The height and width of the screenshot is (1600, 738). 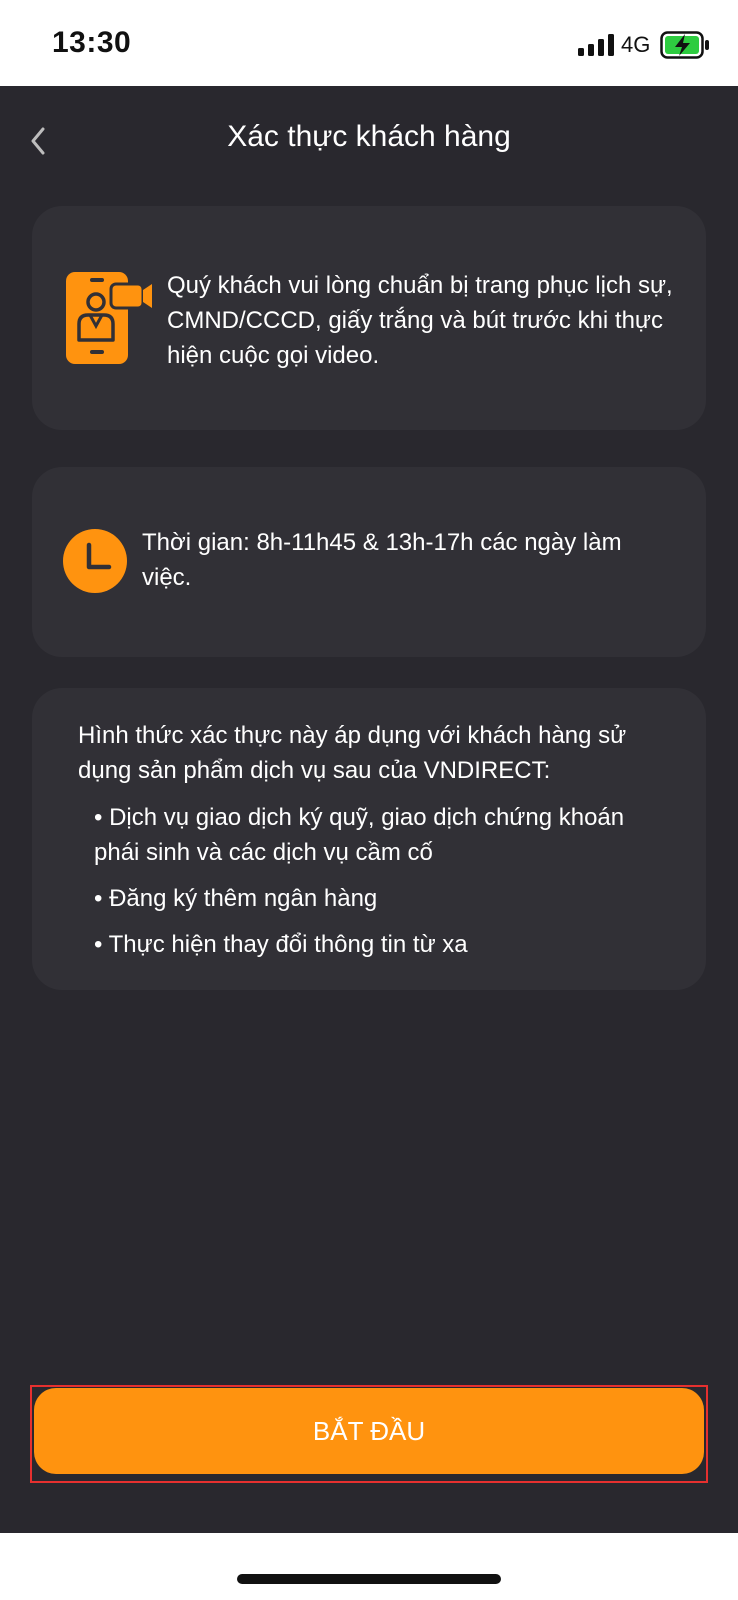 I want to click on status-bar: 13:30 4G, so click(x=369, y=43).